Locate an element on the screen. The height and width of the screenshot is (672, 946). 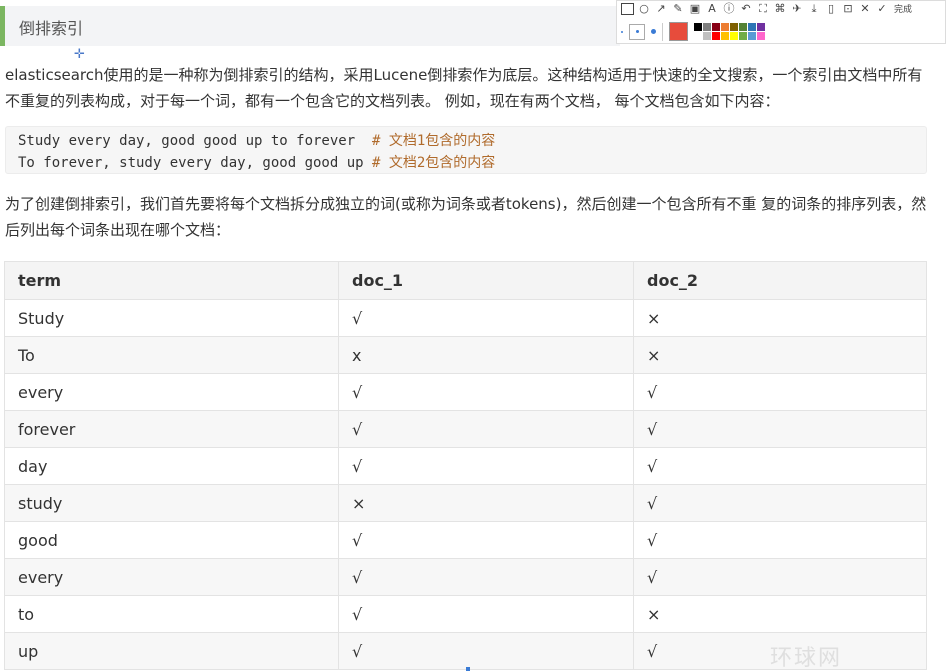
color-palette is located at coordinates (729, 31).